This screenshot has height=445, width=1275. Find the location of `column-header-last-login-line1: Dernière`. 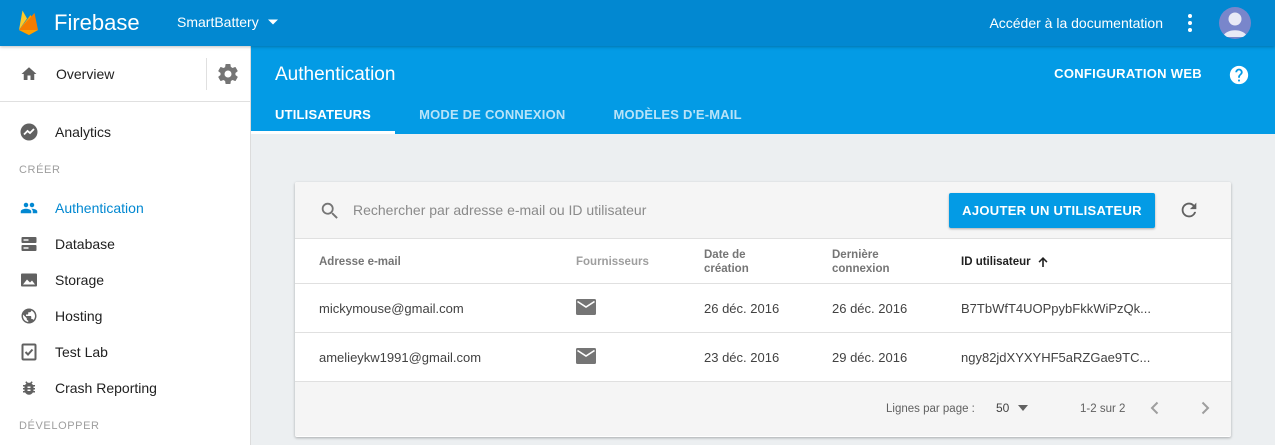

column-header-last-login-line1: Dernière is located at coordinates (855, 255).